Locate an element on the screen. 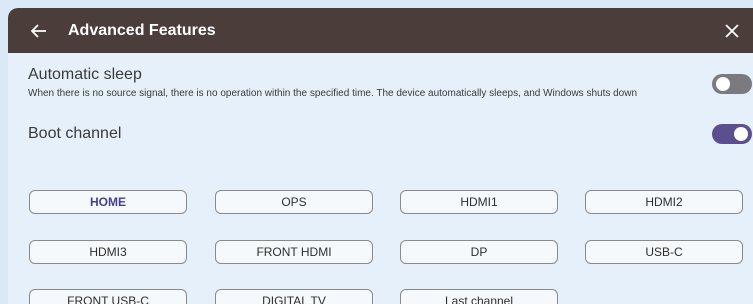 This screenshot has width=753, height=304. auto-sleep-title: Automatic sleep is located at coordinates (85, 74).